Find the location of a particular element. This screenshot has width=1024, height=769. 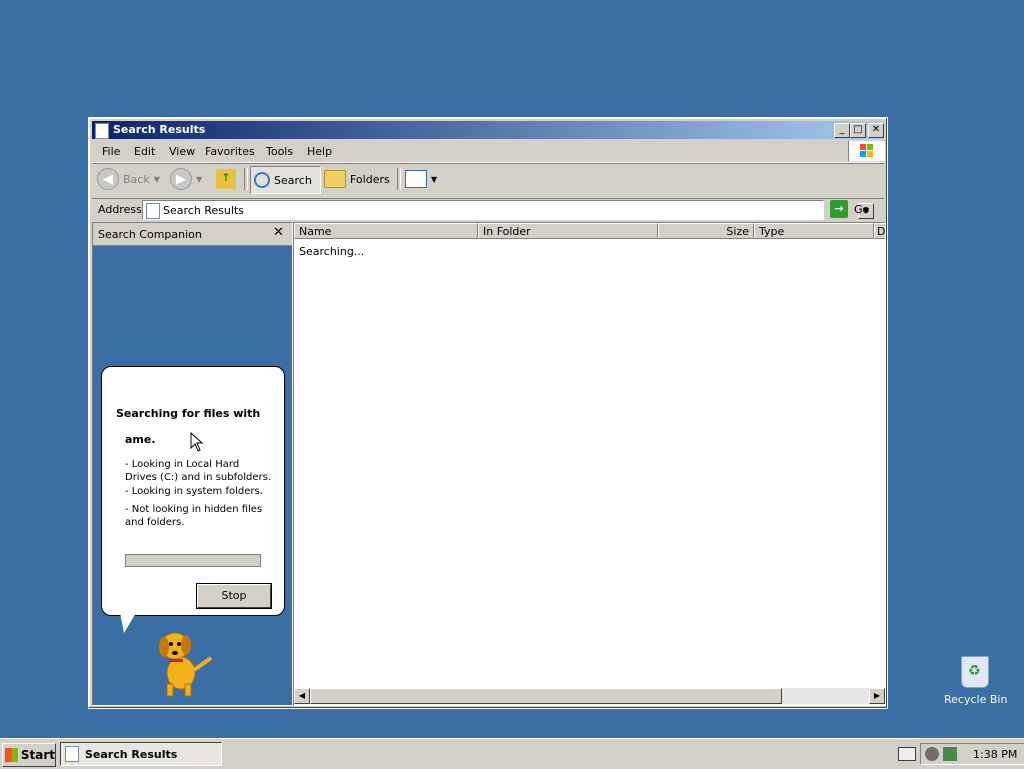

menu-bar: File Edit View Favorites Tools Help is located at coordinates (488, 151).